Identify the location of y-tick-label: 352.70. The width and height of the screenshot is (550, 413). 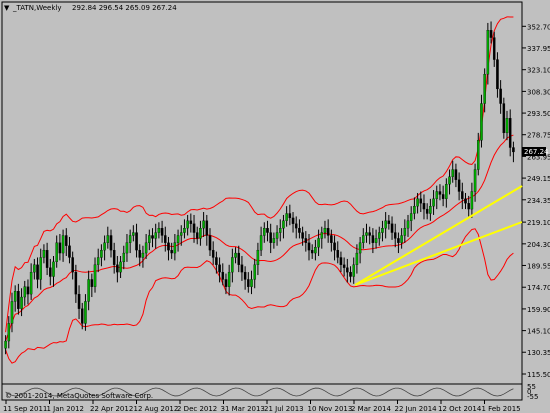
(538, 27).